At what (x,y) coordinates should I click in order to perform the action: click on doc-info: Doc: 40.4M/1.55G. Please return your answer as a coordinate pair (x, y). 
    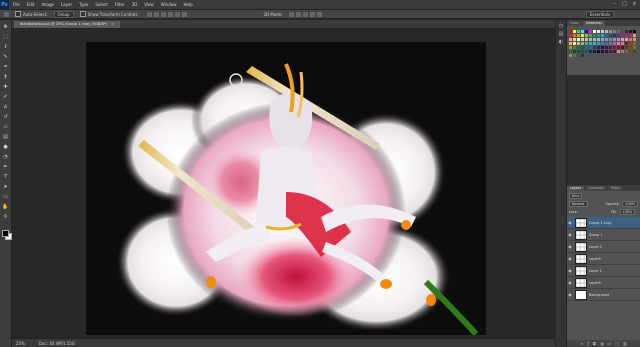
    Looking at the image, I should click on (57, 343).